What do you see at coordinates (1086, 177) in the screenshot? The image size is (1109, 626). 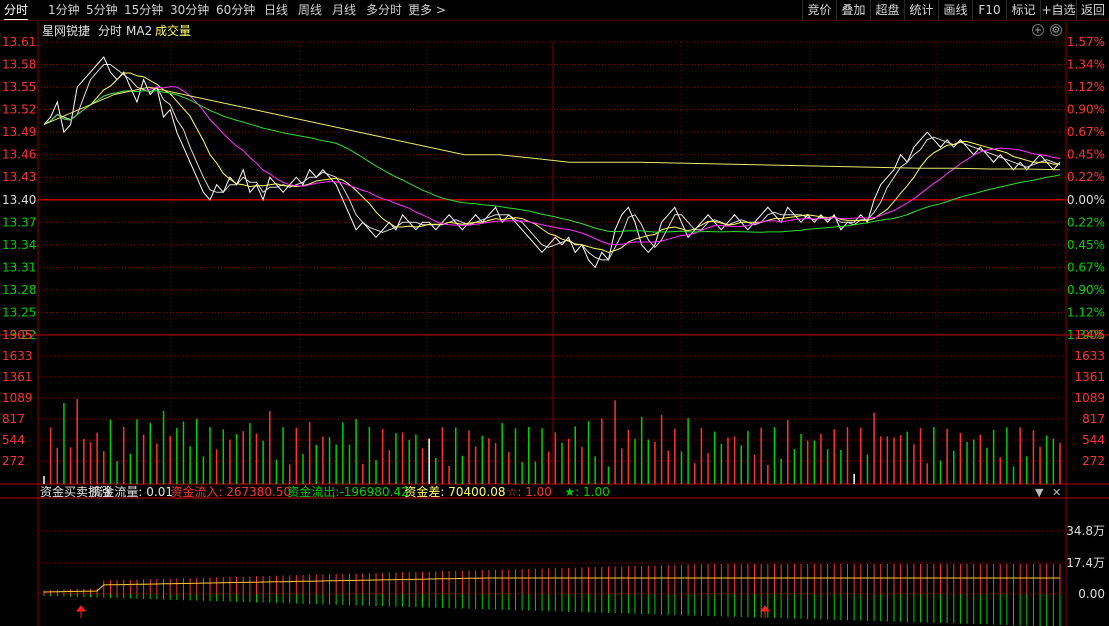 I see `pct-tick-6: 0.22%` at bounding box center [1086, 177].